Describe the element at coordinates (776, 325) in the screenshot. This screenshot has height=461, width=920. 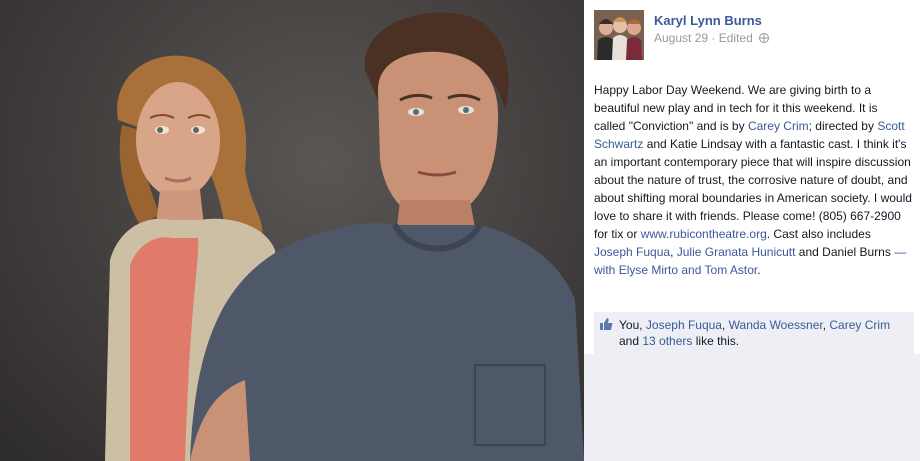
I see `liker-wanda-woessner: Wanda Woessner` at that location.